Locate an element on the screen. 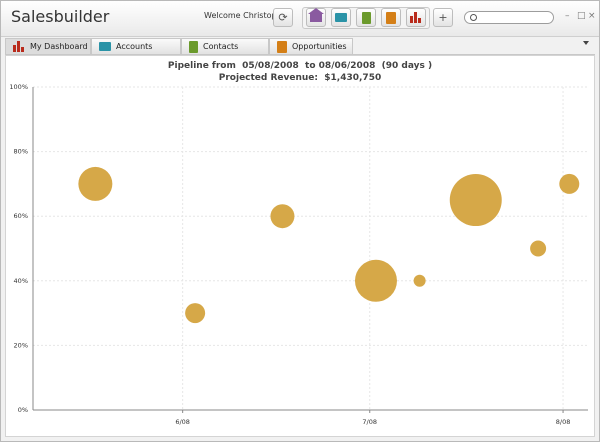 The height and width of the screenshot is (442, 600). home-button is located at coordinates (316, 17).